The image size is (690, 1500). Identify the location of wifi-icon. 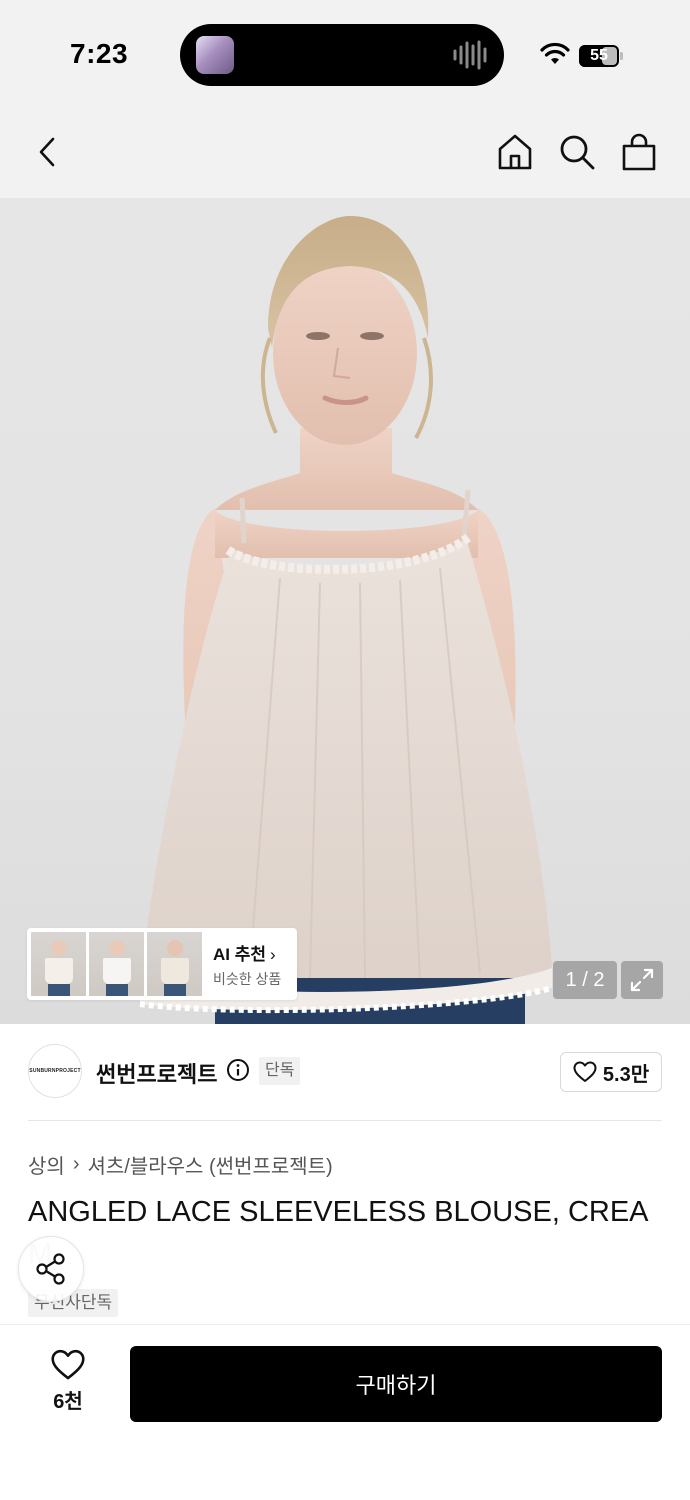
(555, 53).